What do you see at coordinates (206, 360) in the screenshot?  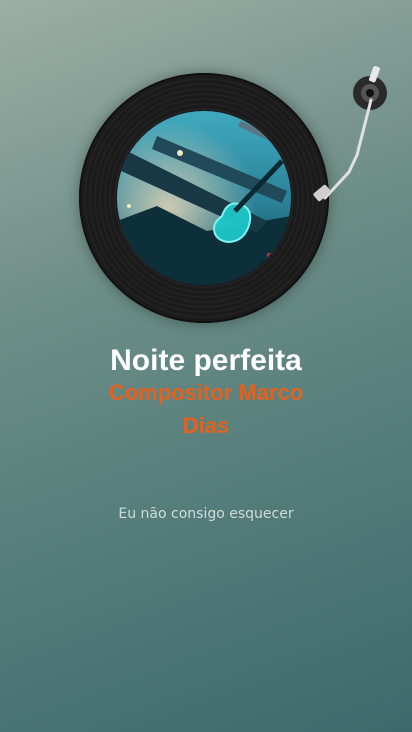 I see `song-title: Noite perfeita` at bounding box center [206, 360].